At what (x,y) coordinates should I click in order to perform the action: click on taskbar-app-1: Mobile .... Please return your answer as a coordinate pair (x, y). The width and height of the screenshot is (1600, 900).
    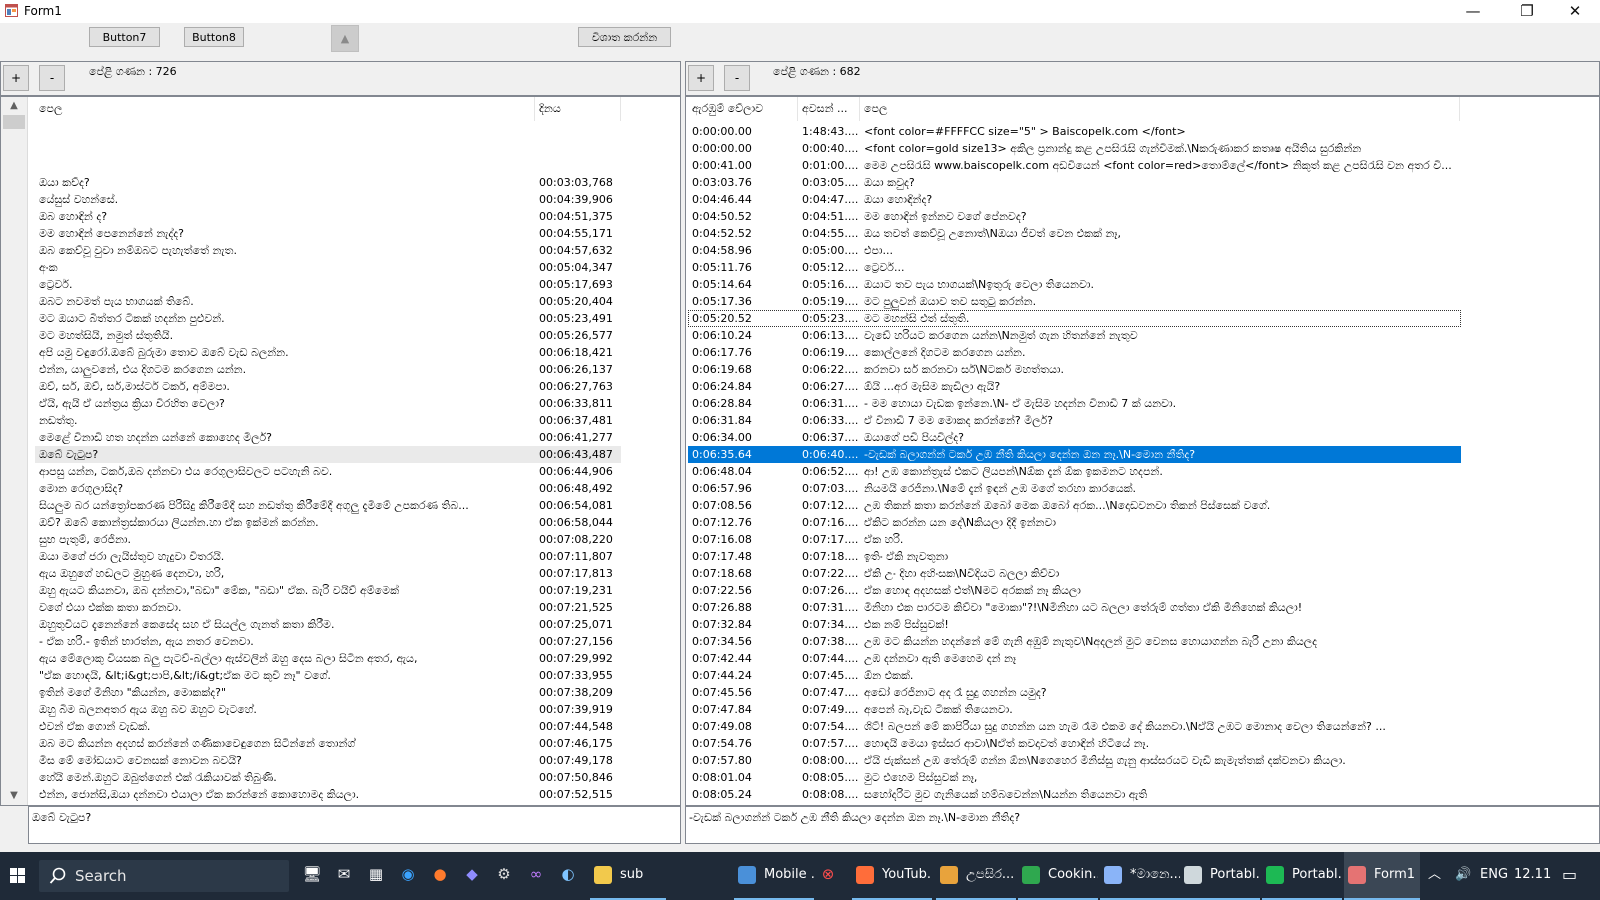
    Looking at the image, I should click on (774, 876).